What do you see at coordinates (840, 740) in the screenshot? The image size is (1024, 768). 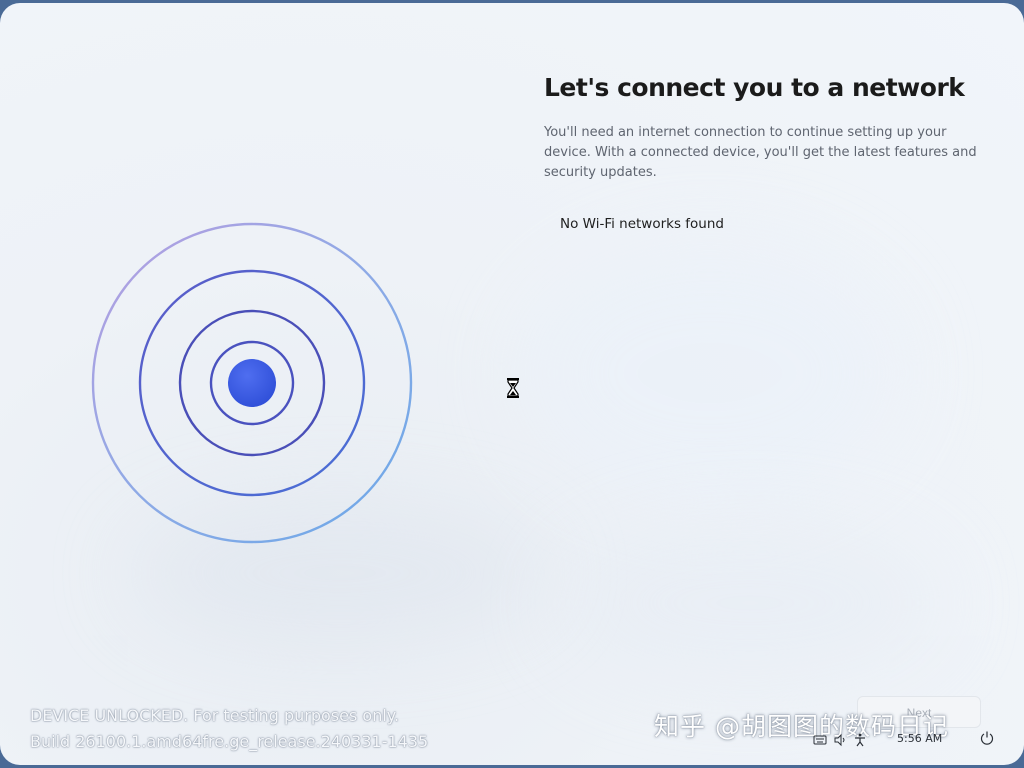 I see `volume-icon` at bounding box center [840, 740].